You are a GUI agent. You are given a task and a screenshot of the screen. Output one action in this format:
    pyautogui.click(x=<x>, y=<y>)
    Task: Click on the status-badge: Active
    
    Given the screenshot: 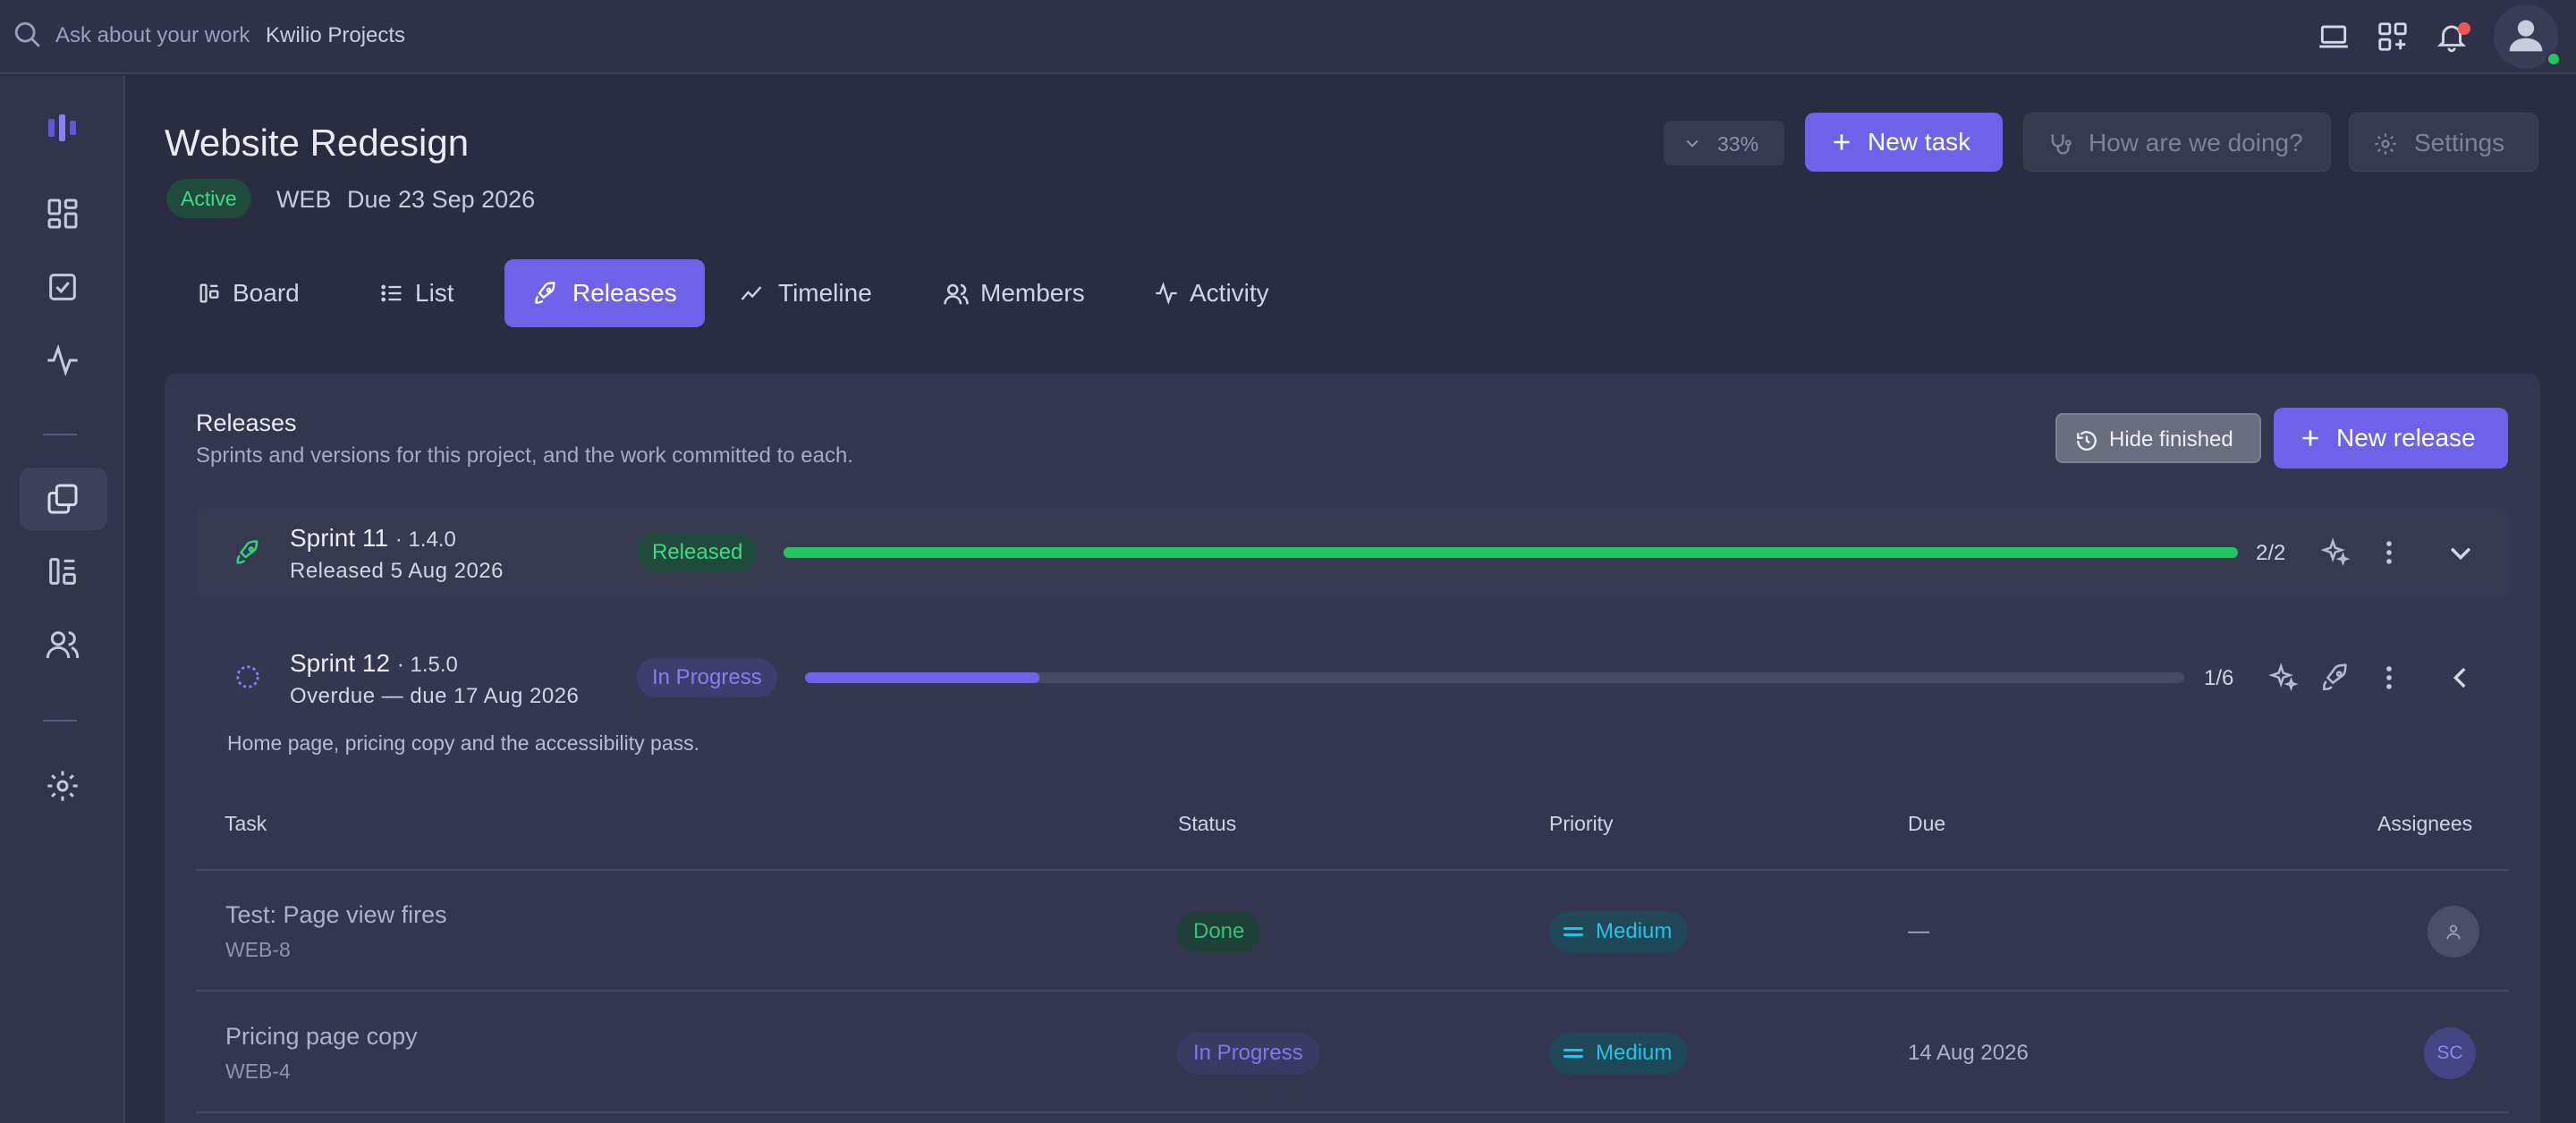 What is the action you would take?
    pyautogui.click(x=208, y=198)
    